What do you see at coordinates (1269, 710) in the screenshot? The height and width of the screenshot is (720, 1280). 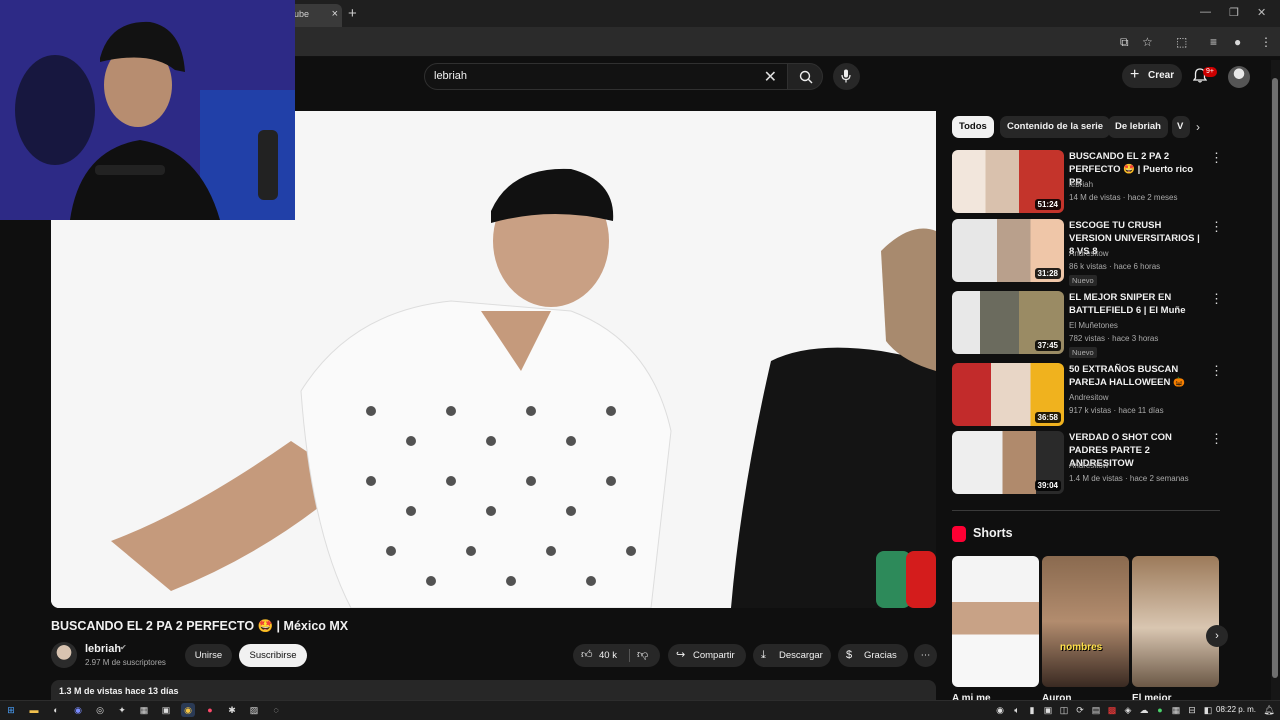 I see `notification-center-icon: 🔔︎` at bounding box center [1269, 710].